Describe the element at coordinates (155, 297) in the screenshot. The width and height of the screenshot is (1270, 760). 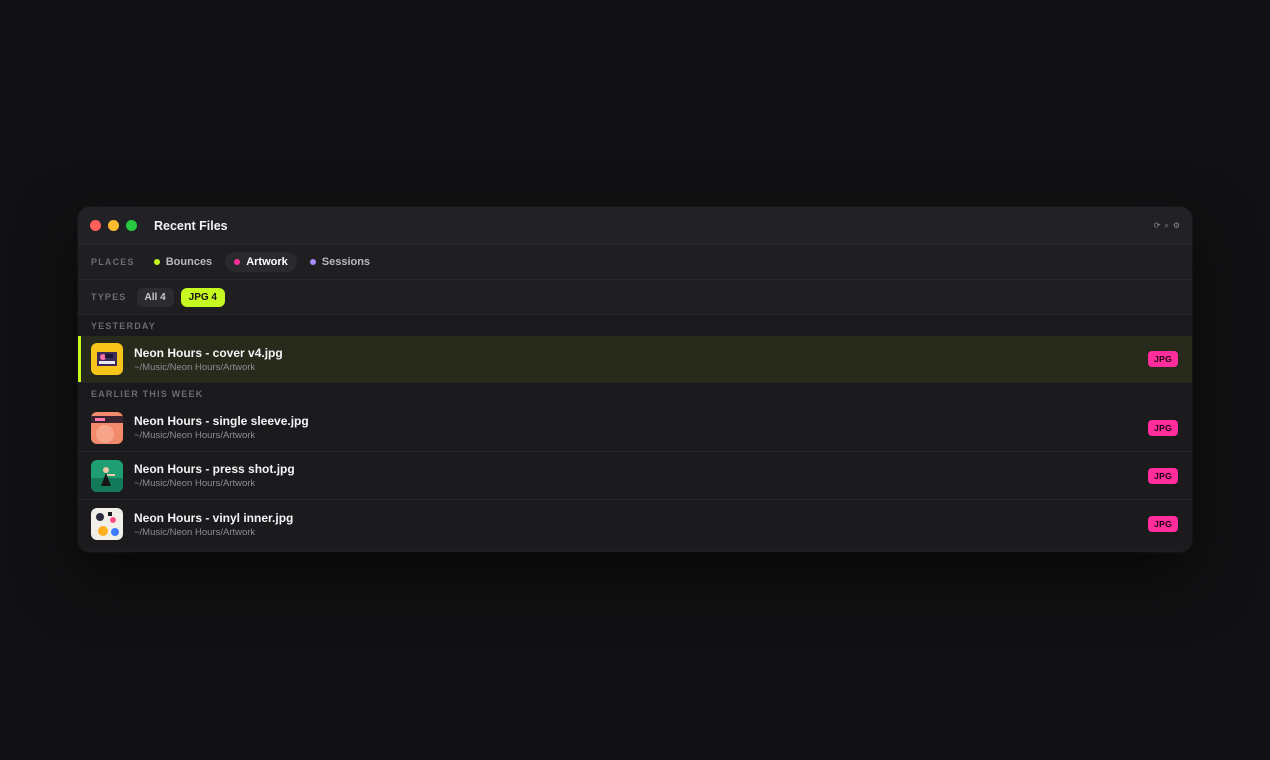
I see `type-chip-all: All 4` at that location.